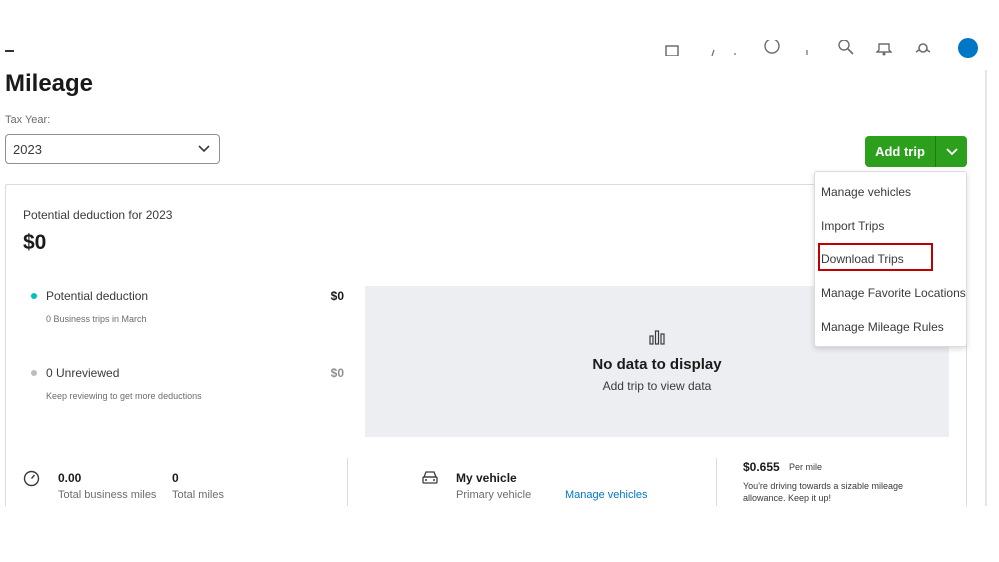 This screenshot has width=999, height=562. Describe the element at coordinates (672, 48) in the screenshot. I see `calendar-icon` at that location.